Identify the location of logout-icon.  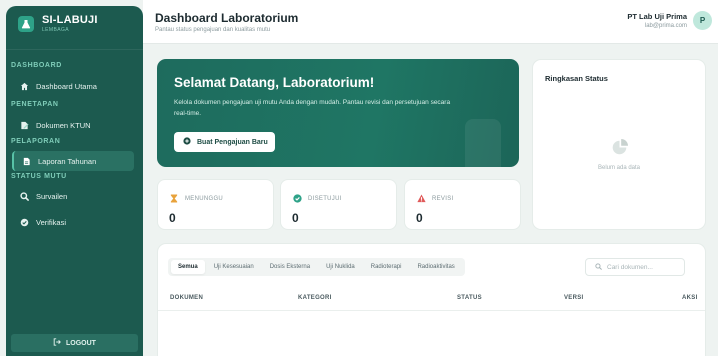
(57, 343).